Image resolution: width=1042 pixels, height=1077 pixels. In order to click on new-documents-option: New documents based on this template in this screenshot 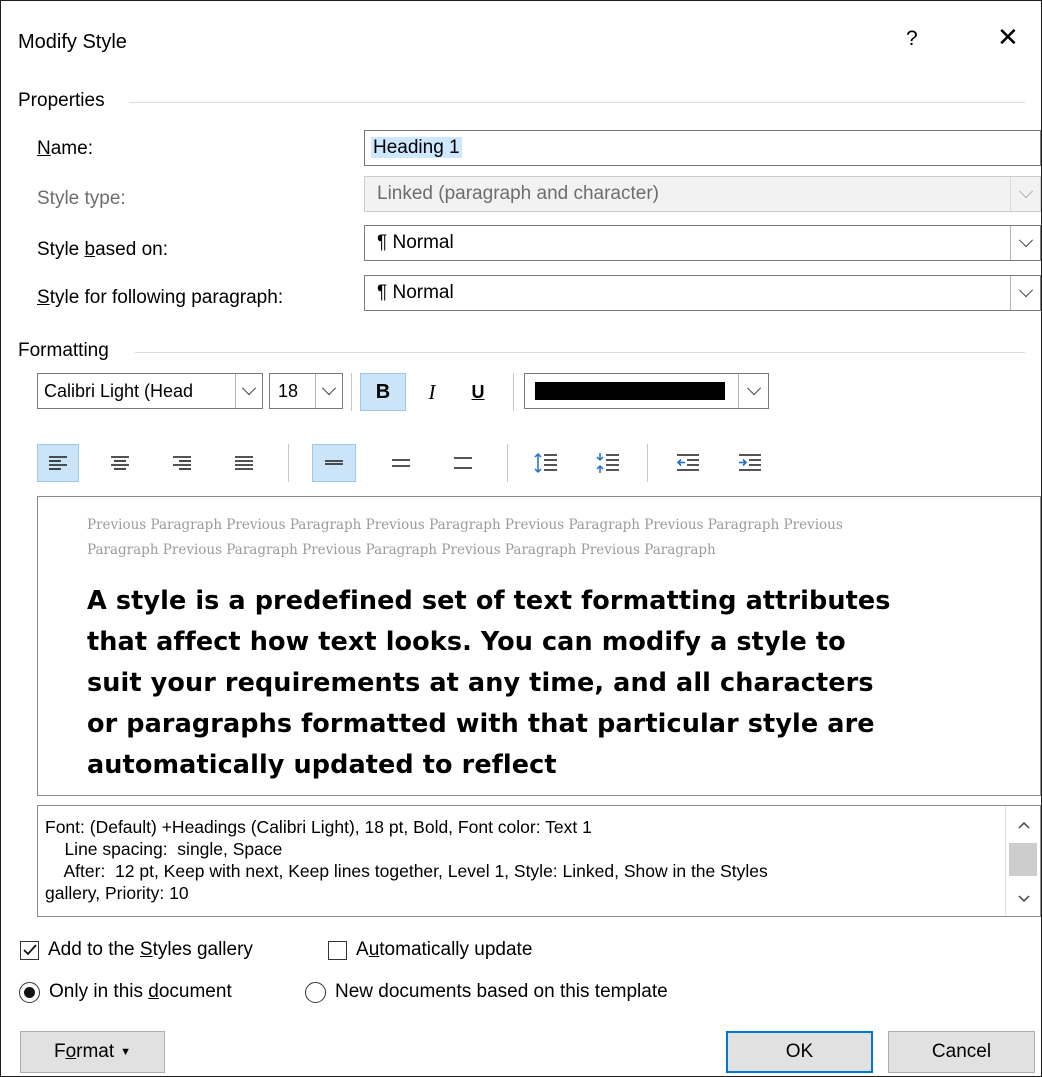, I will do `click(486, 992)`.